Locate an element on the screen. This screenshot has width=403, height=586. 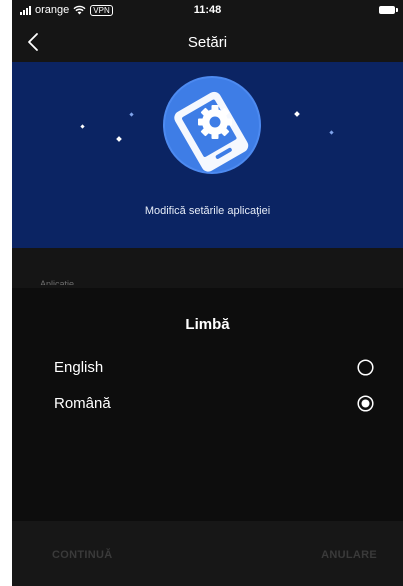
sheet-title: Limbă is located at coordinates (207, 324).